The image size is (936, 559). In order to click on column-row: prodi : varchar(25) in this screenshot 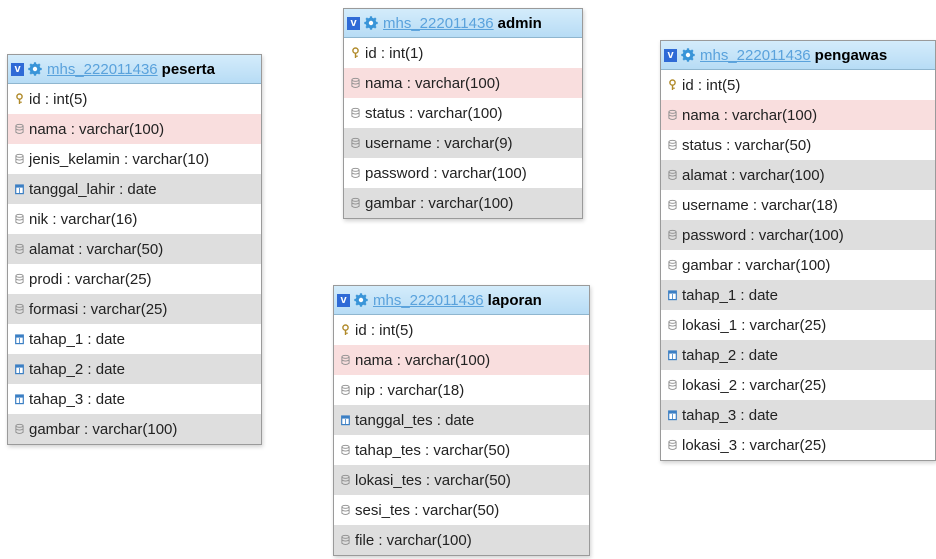, I will do `click(134, 279)`.